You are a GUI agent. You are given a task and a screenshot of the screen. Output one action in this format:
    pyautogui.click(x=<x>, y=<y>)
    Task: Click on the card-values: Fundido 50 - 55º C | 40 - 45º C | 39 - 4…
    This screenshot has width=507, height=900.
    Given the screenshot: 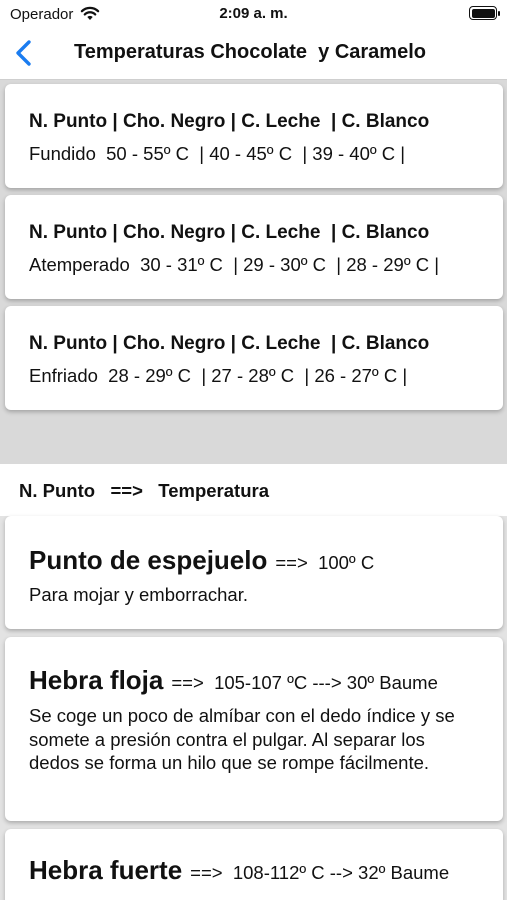 What is the action you would take?
    pyautogui.click(x=217, y=153)
    